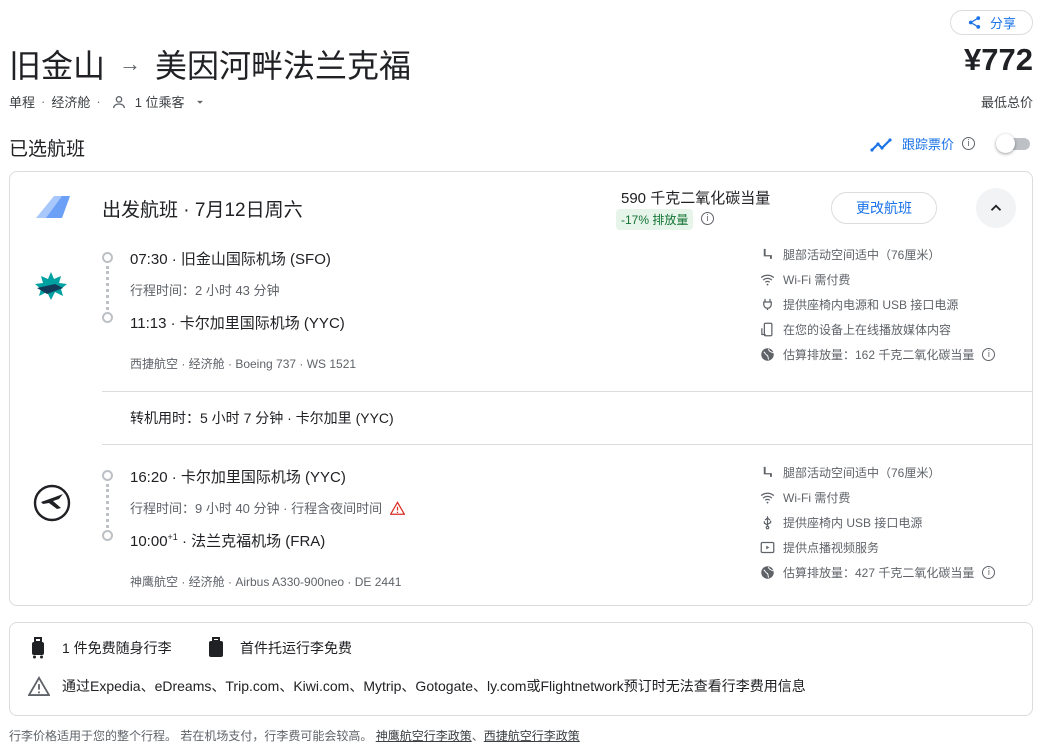 The height and width of the screenshot is (751, 1042). I want to click on arrival-airport: · 卡尔加里国际机场 (YYC), so click(255, 323).